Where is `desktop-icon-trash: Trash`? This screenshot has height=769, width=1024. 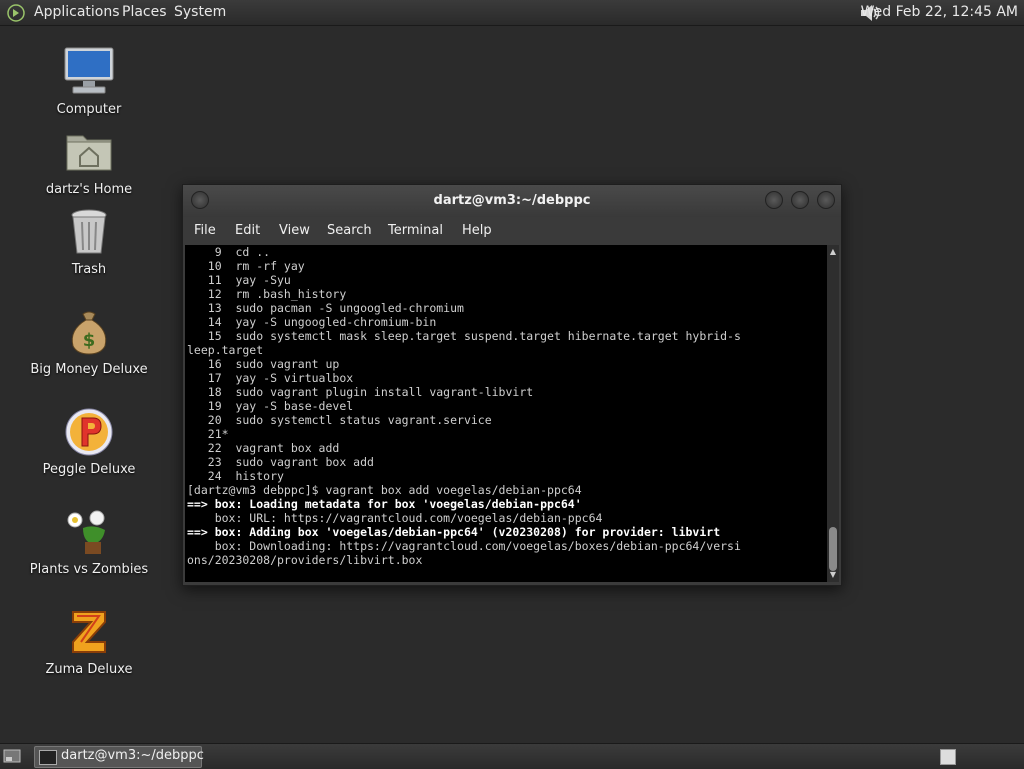 desktop-icon-trash: Trash is located at coordinates (89, 241).